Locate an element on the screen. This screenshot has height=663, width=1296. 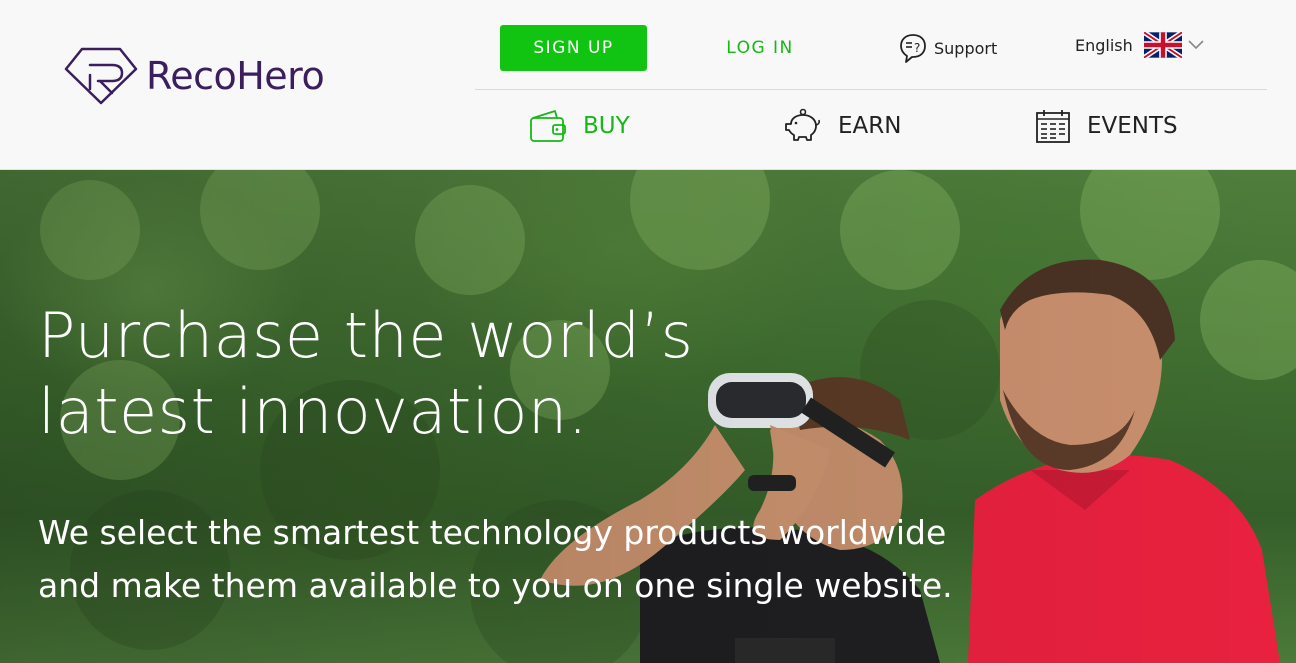
brand-logo: RecoHero is located at coordinates (194, 76).